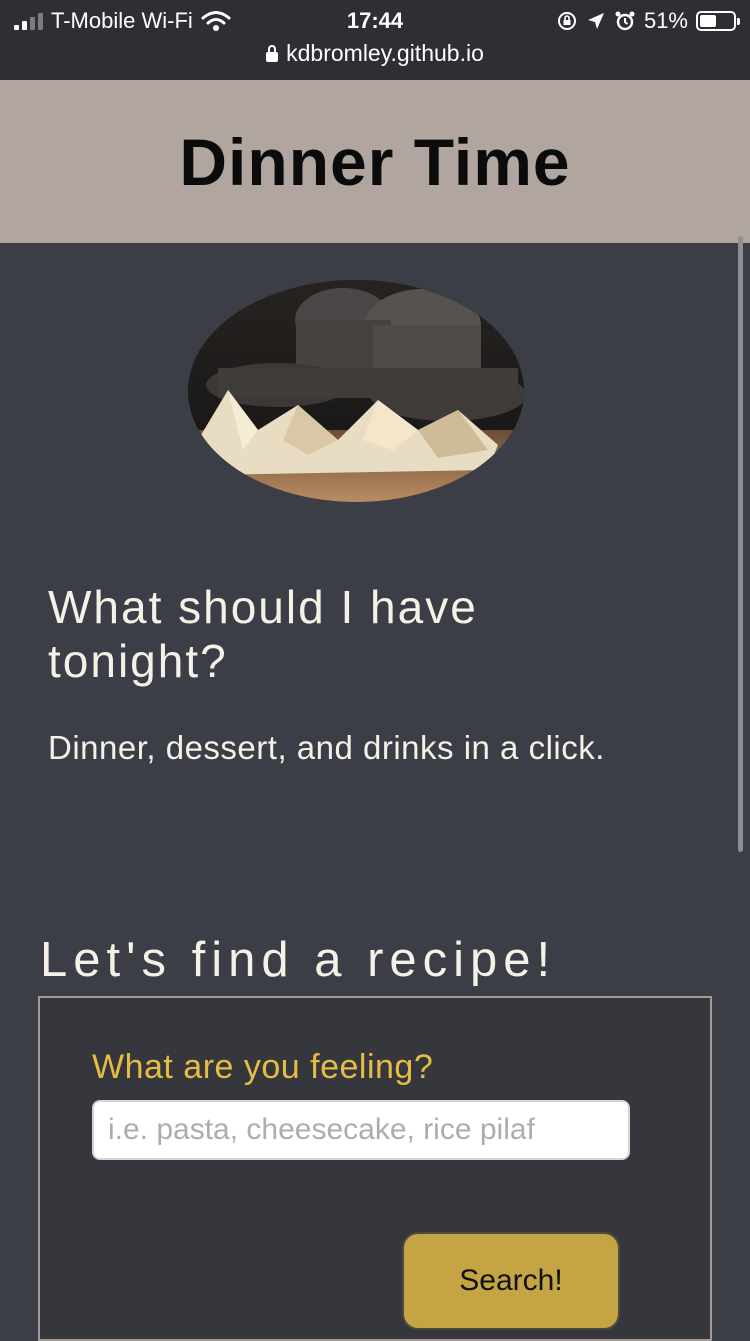 The image size is (750, 1341). What do you see at coordinates (326, 747) in the screenshot?
I see `hero-tagline: Dinner, dessert, and drinks in a click.` at bounding box center [326, 747].